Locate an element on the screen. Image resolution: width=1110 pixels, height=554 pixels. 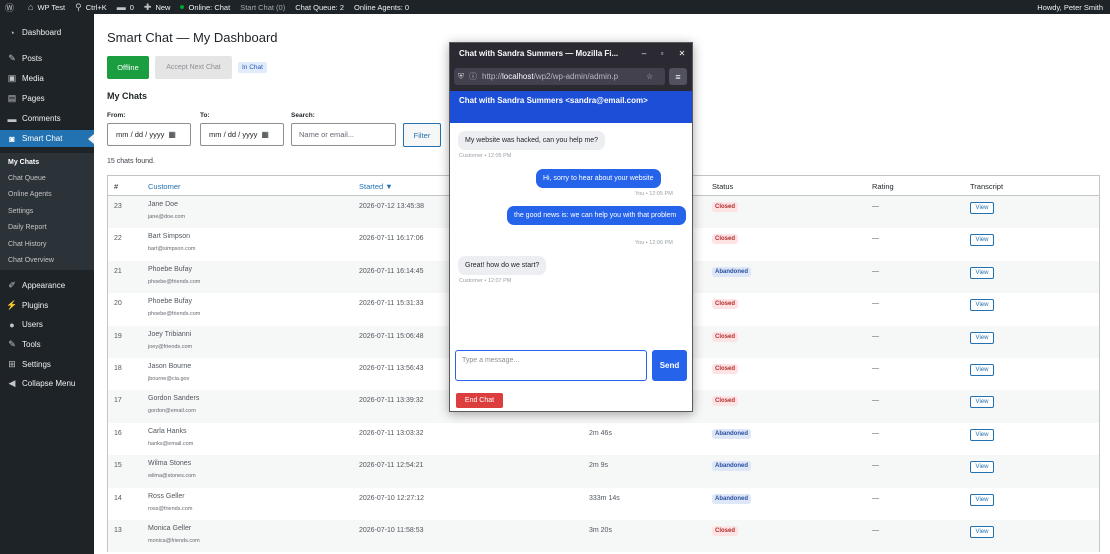
home-icon: ⌂ is located at coordinates (31, 7).